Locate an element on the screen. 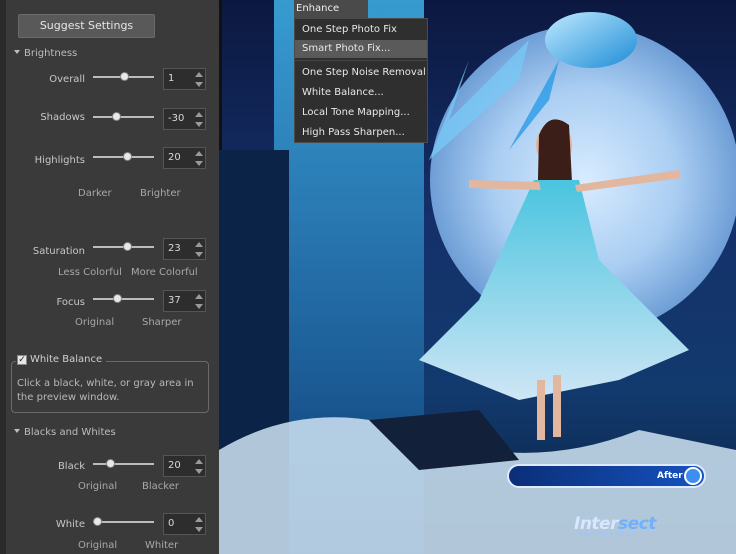 Image resolution: width=736 pixels, height=554 pixels. menu-separator is located at coordinates (361, 60).